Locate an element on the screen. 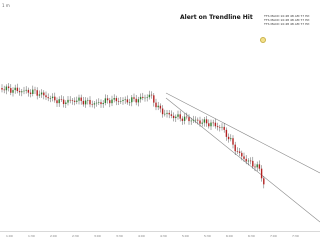 Image resolution: width=320 pixels, height=240 pixels. x-tick-label: 1:30 is located at coordinates (31, 236).